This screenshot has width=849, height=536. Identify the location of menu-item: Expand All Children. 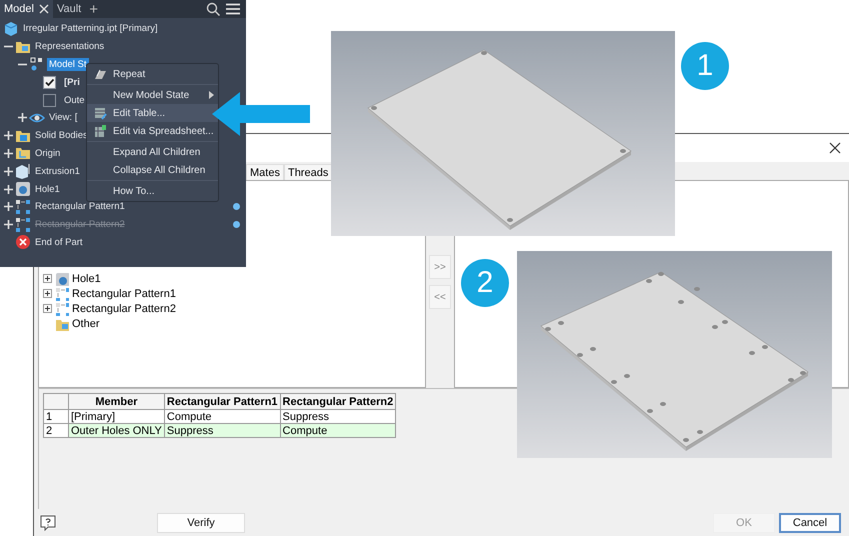
(152, 152).